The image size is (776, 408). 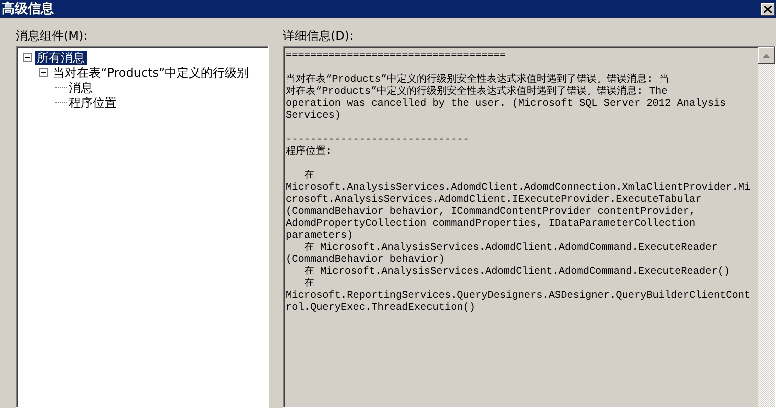 I want to click on details-line: parameters), so click(x=320, y=236).